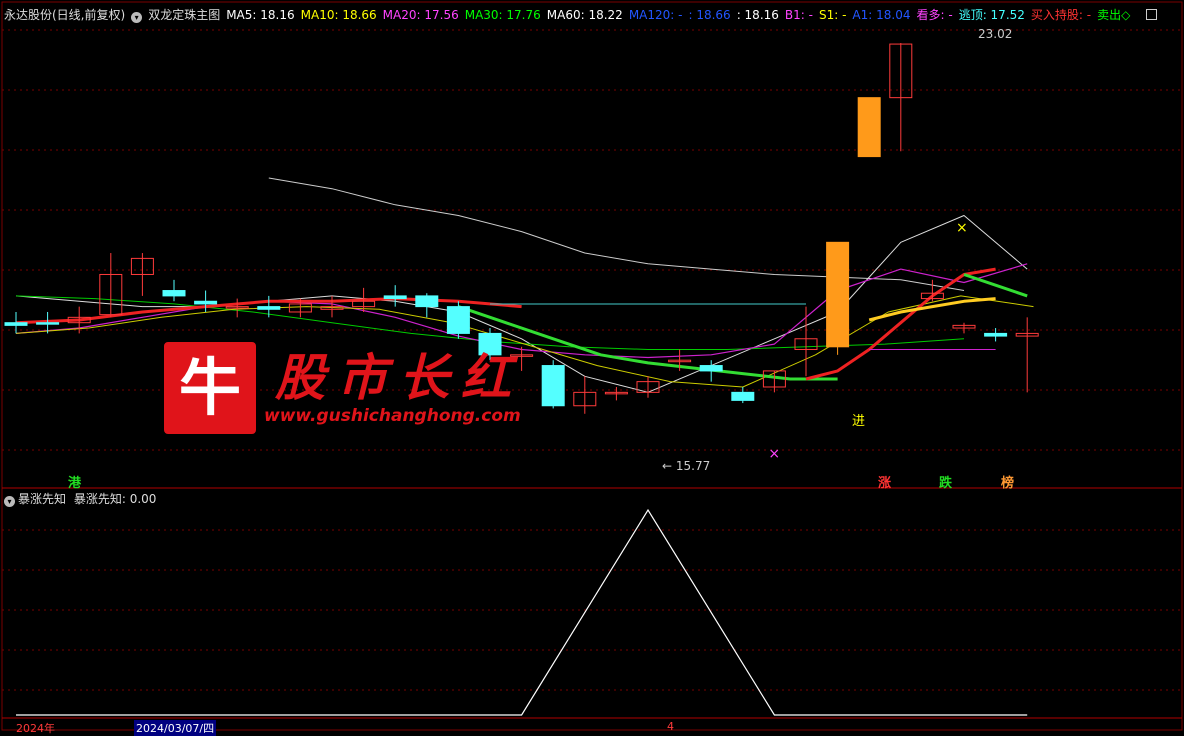 The image size is (1184, 736). What do you see at coordinates (946, 483) in the screenshot?
I see `tag-die: 跌` at bounding box center [946, 483].